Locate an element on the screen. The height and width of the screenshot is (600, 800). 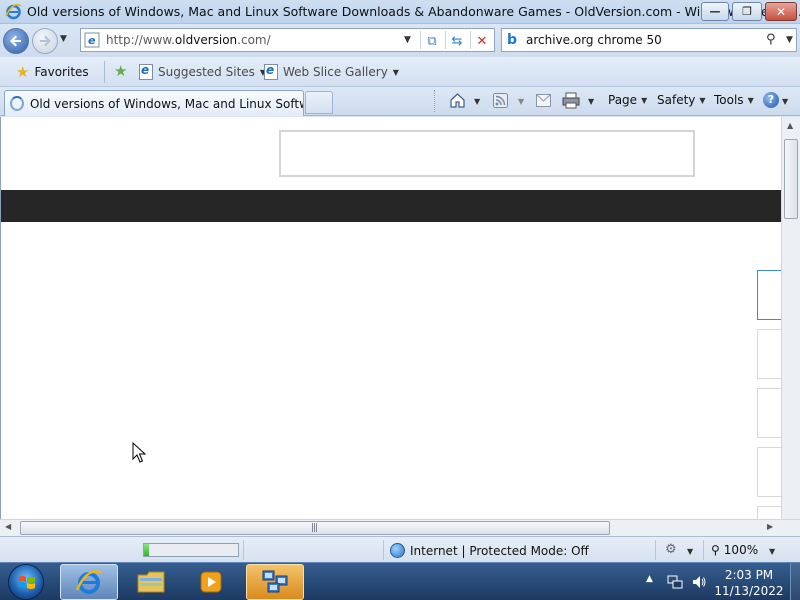
recent-pages-dropdown-icon: ▼ is located at coordinates (63, 39).